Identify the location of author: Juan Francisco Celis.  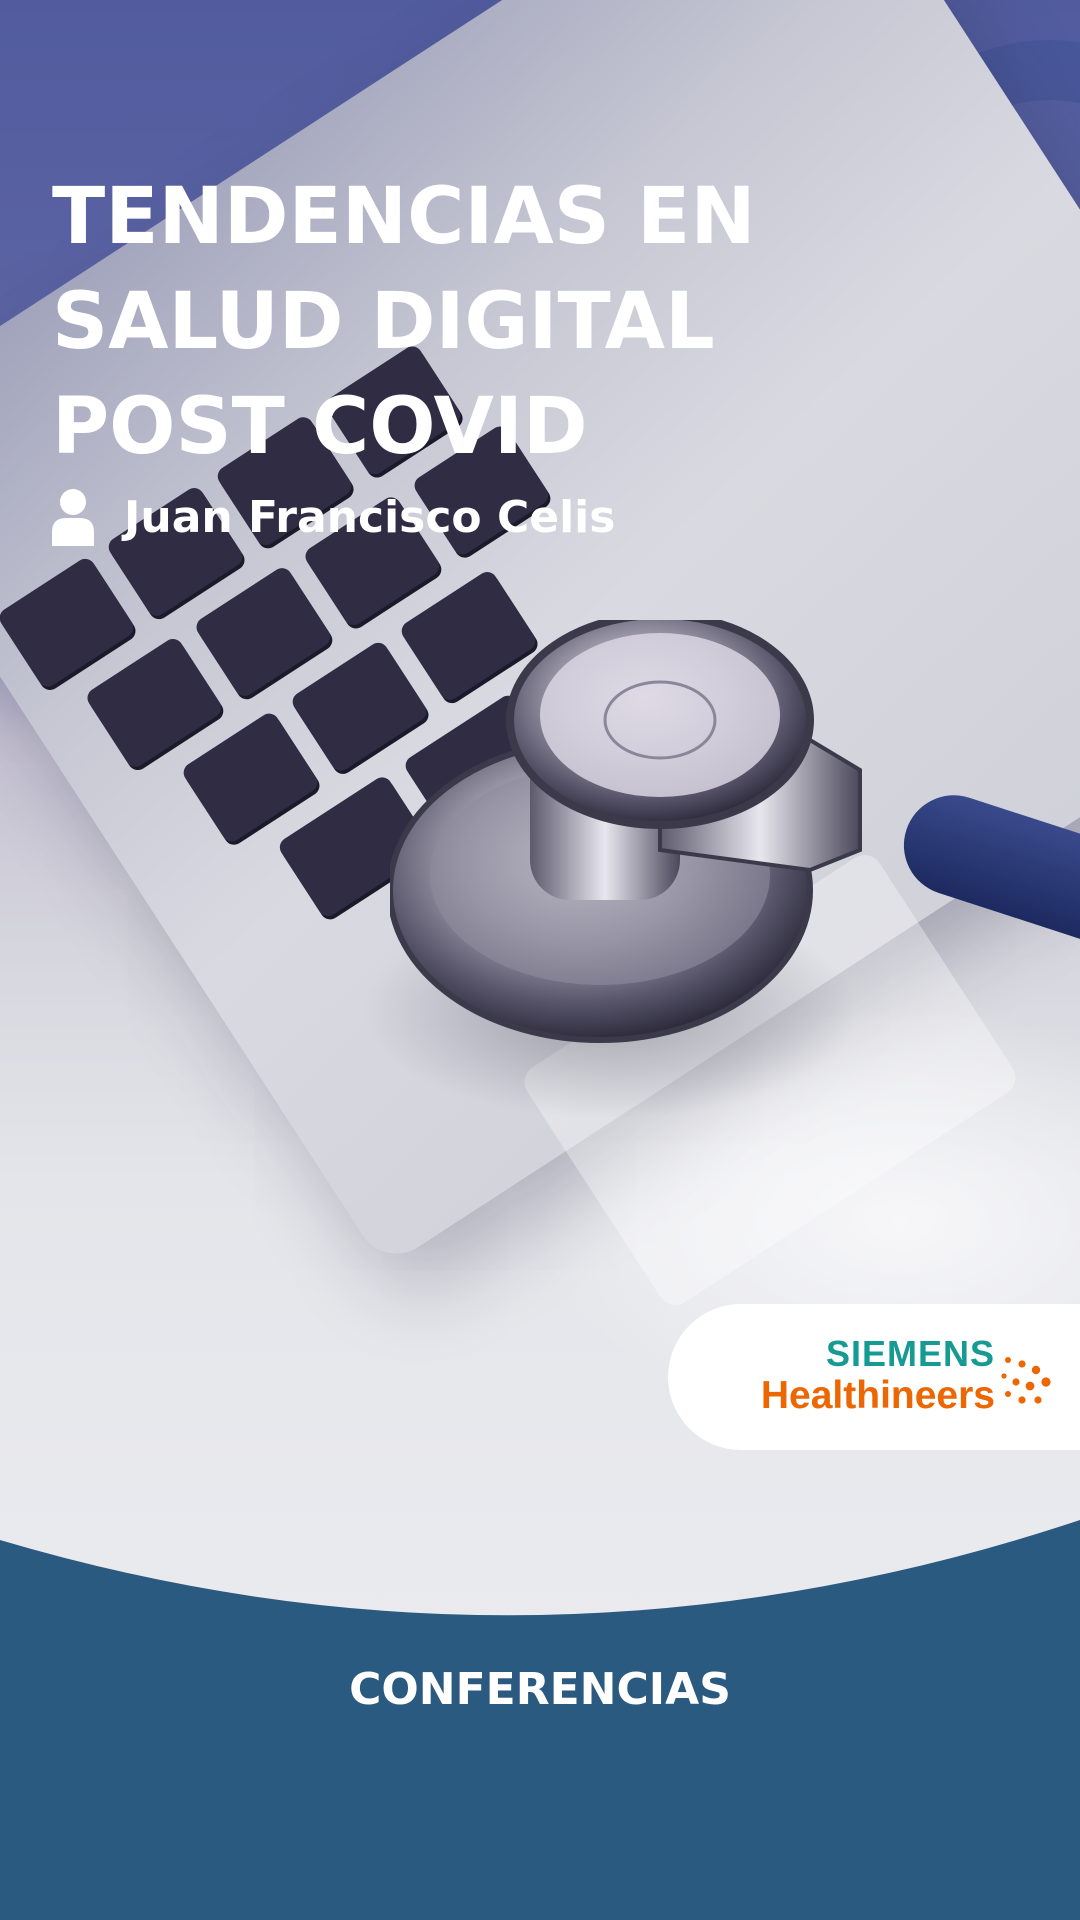
(333, 517).